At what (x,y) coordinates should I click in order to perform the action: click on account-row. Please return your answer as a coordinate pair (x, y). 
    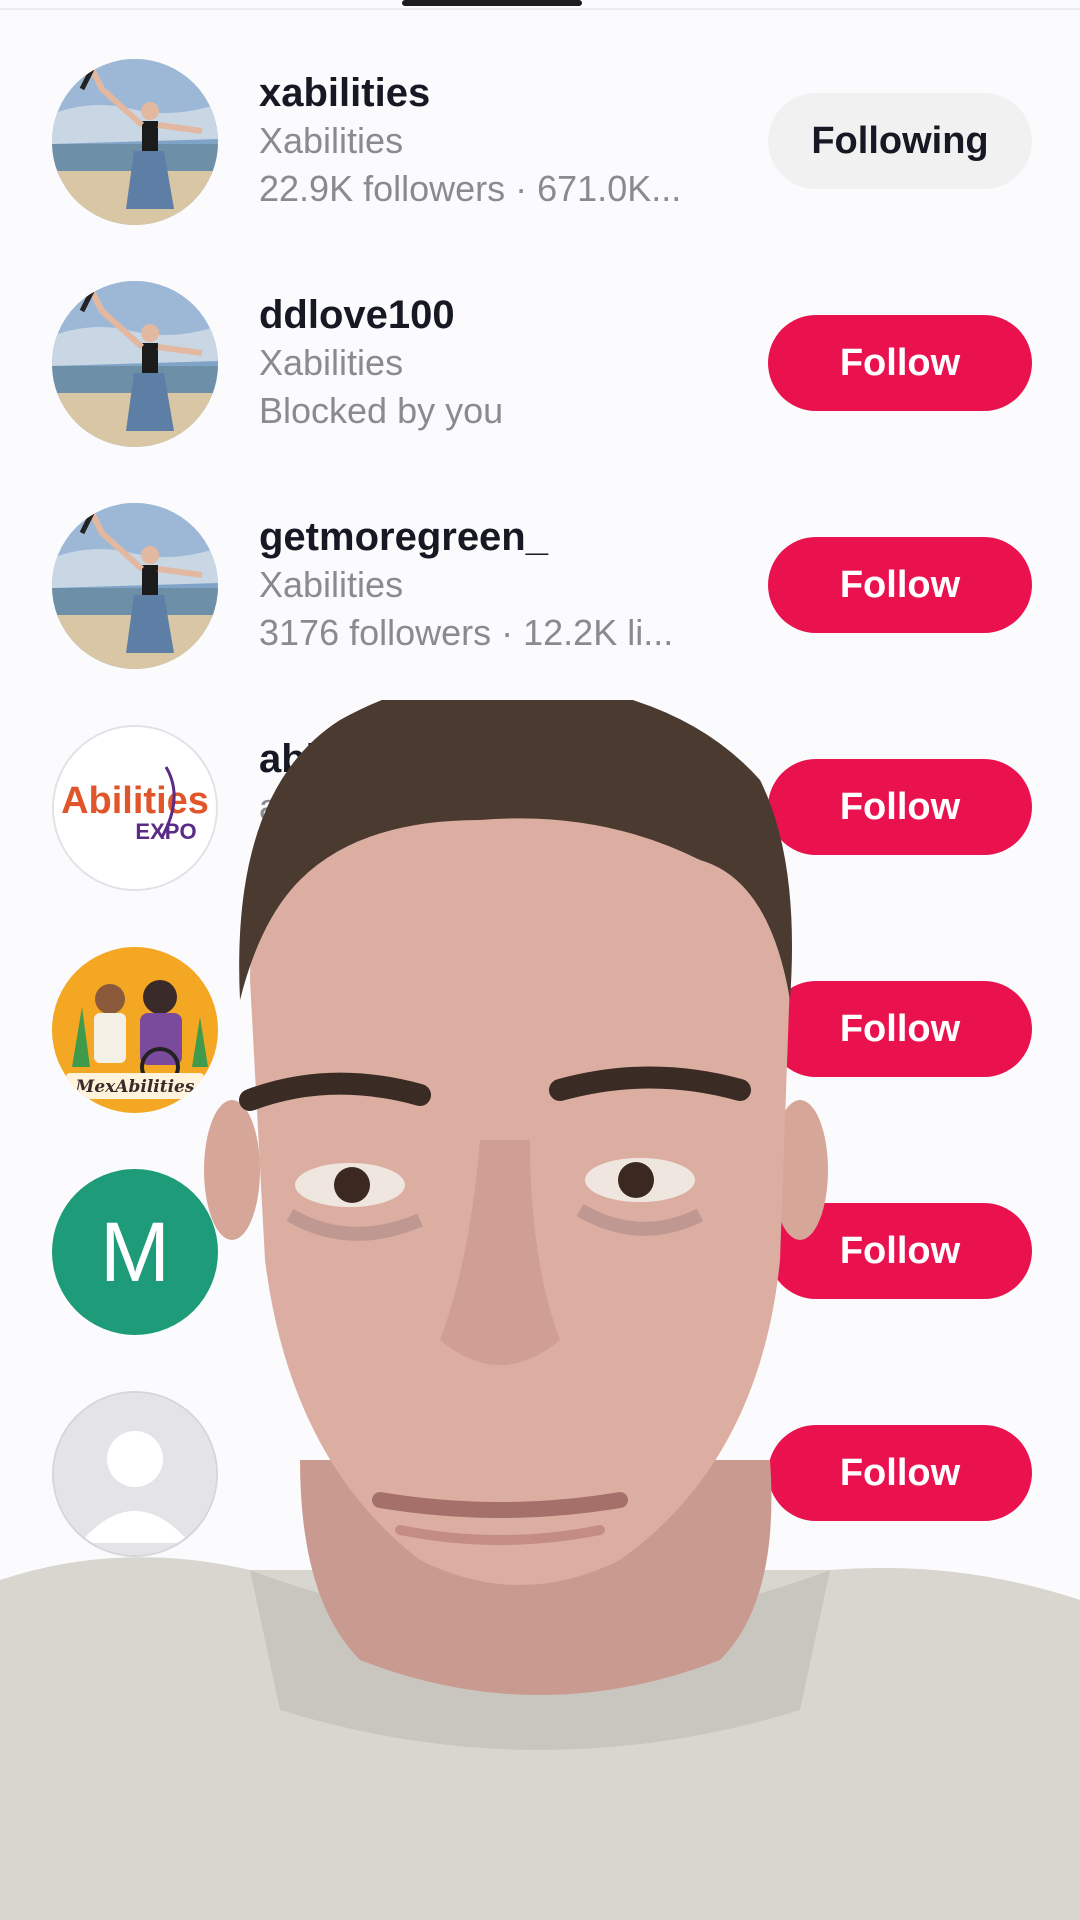
    Looking at the image, I should click on (540, 1669).